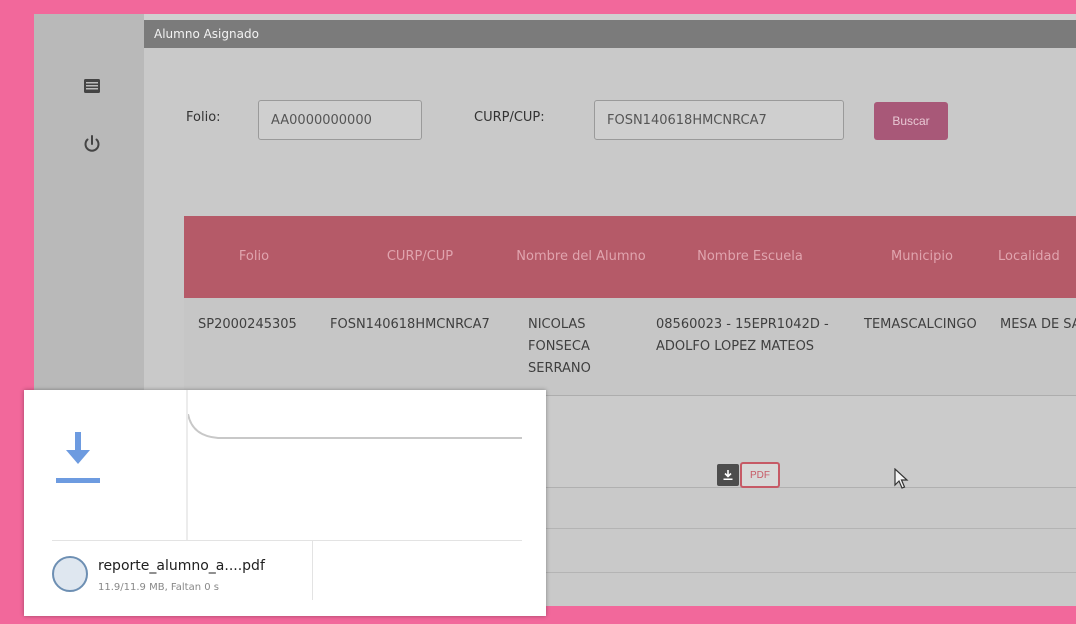  I want to click on cell-localidad: MESA DE SANTIAGO, so click(1038, 324).